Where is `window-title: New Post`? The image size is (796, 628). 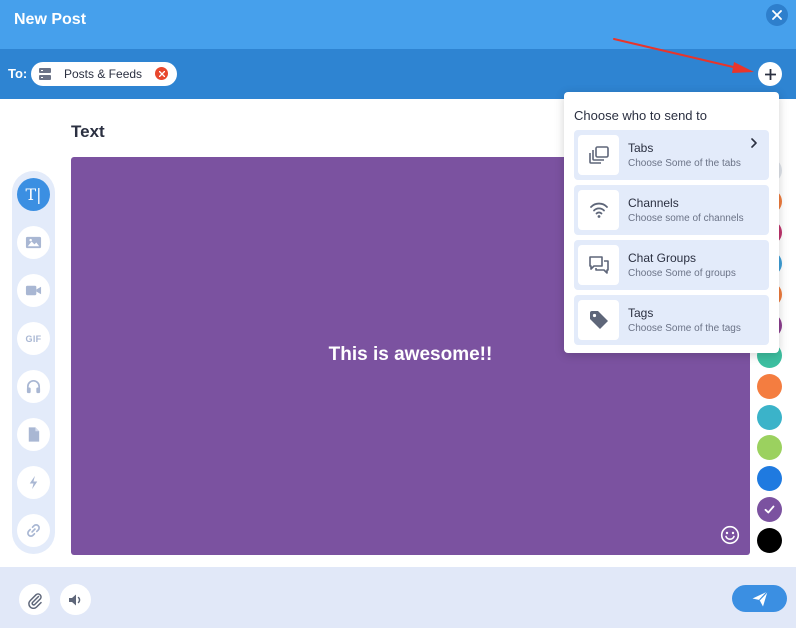 window-title: New Post is located at coordinates (50, 19).